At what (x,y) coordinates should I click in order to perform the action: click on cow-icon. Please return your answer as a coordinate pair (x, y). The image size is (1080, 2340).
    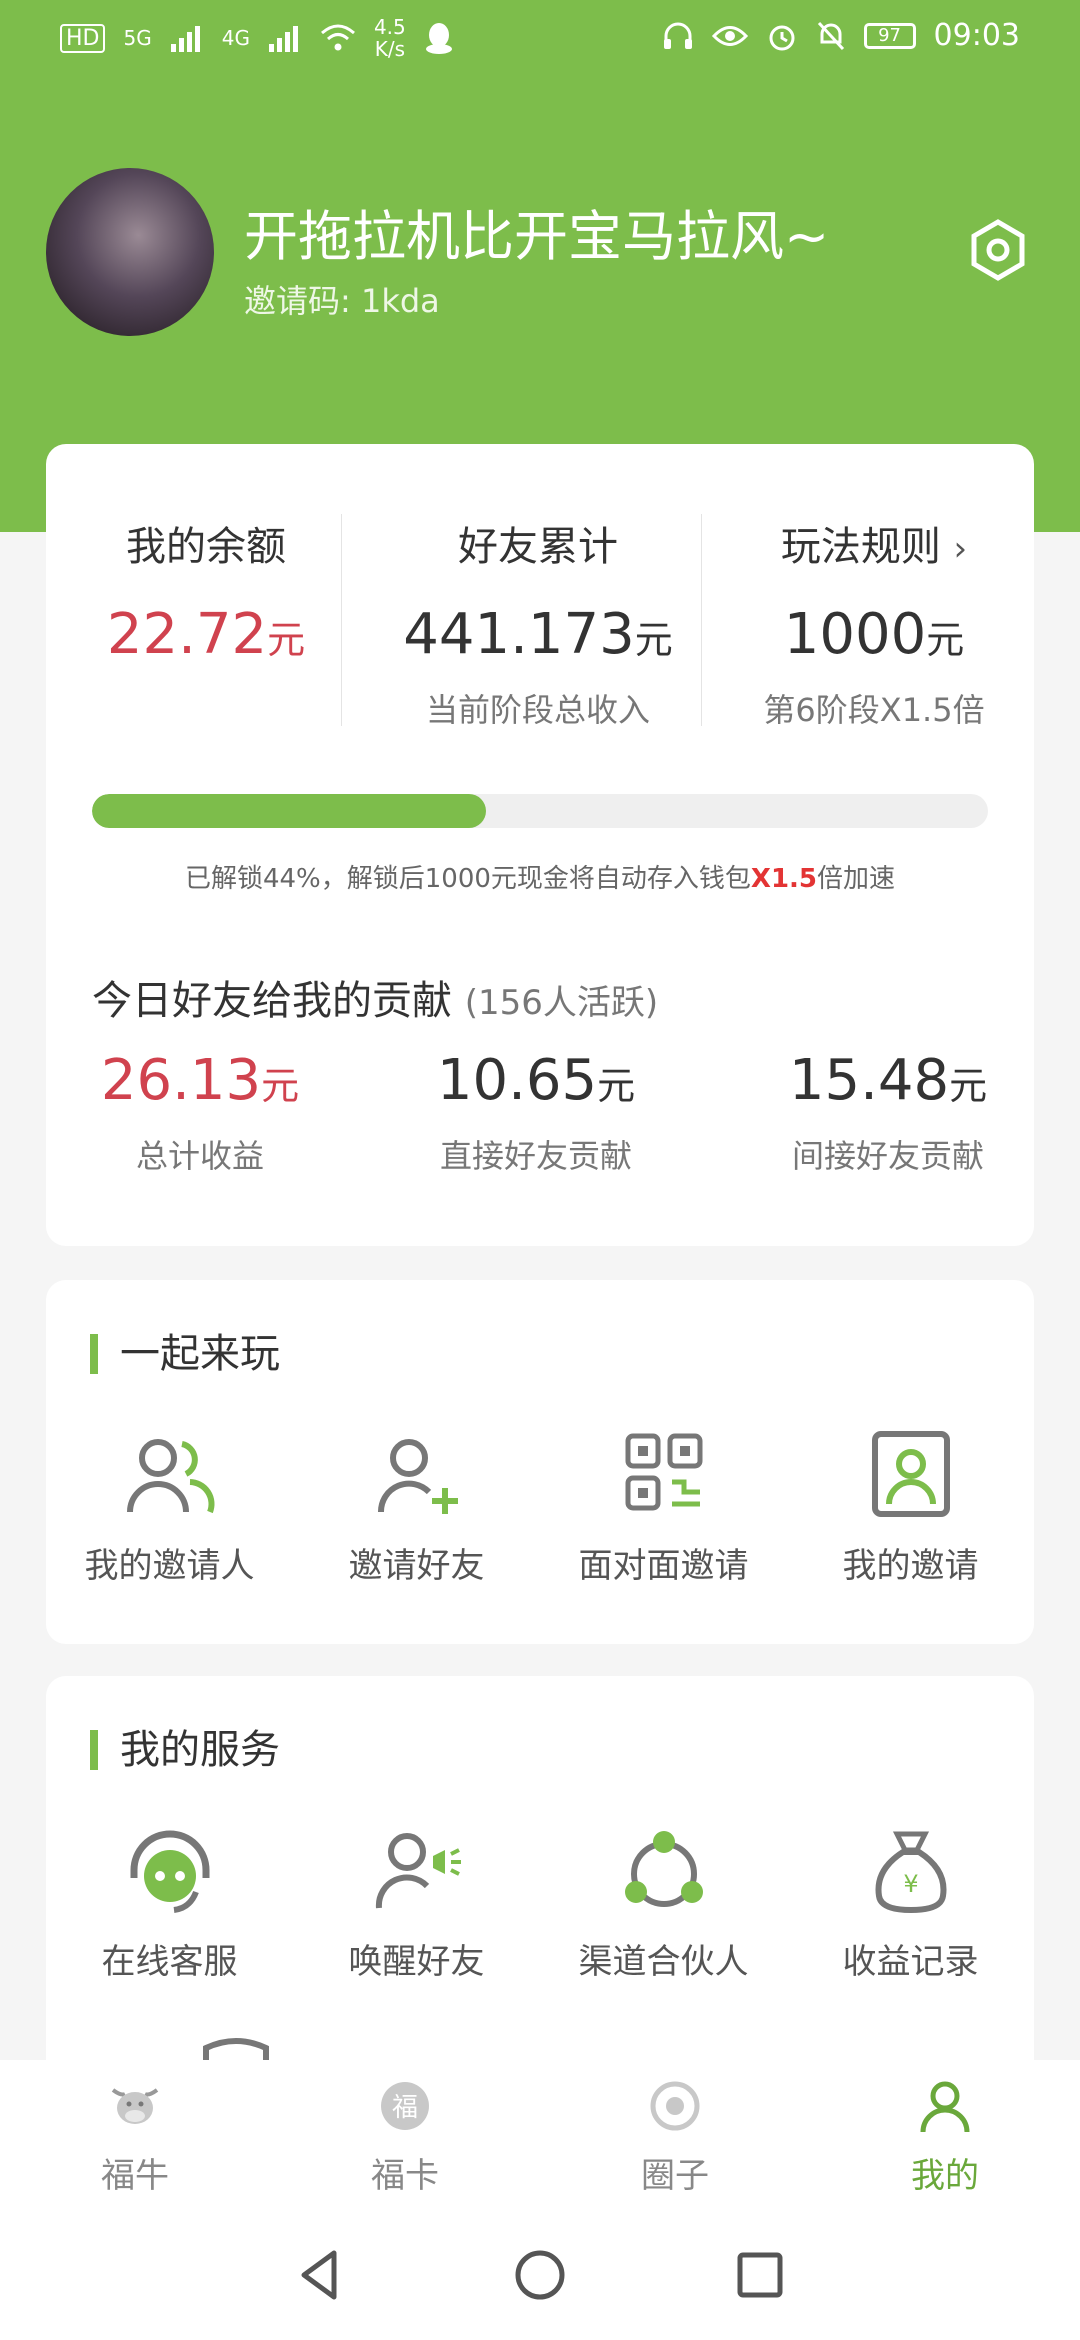
    Looking at the image, I should click on (135, 2106).